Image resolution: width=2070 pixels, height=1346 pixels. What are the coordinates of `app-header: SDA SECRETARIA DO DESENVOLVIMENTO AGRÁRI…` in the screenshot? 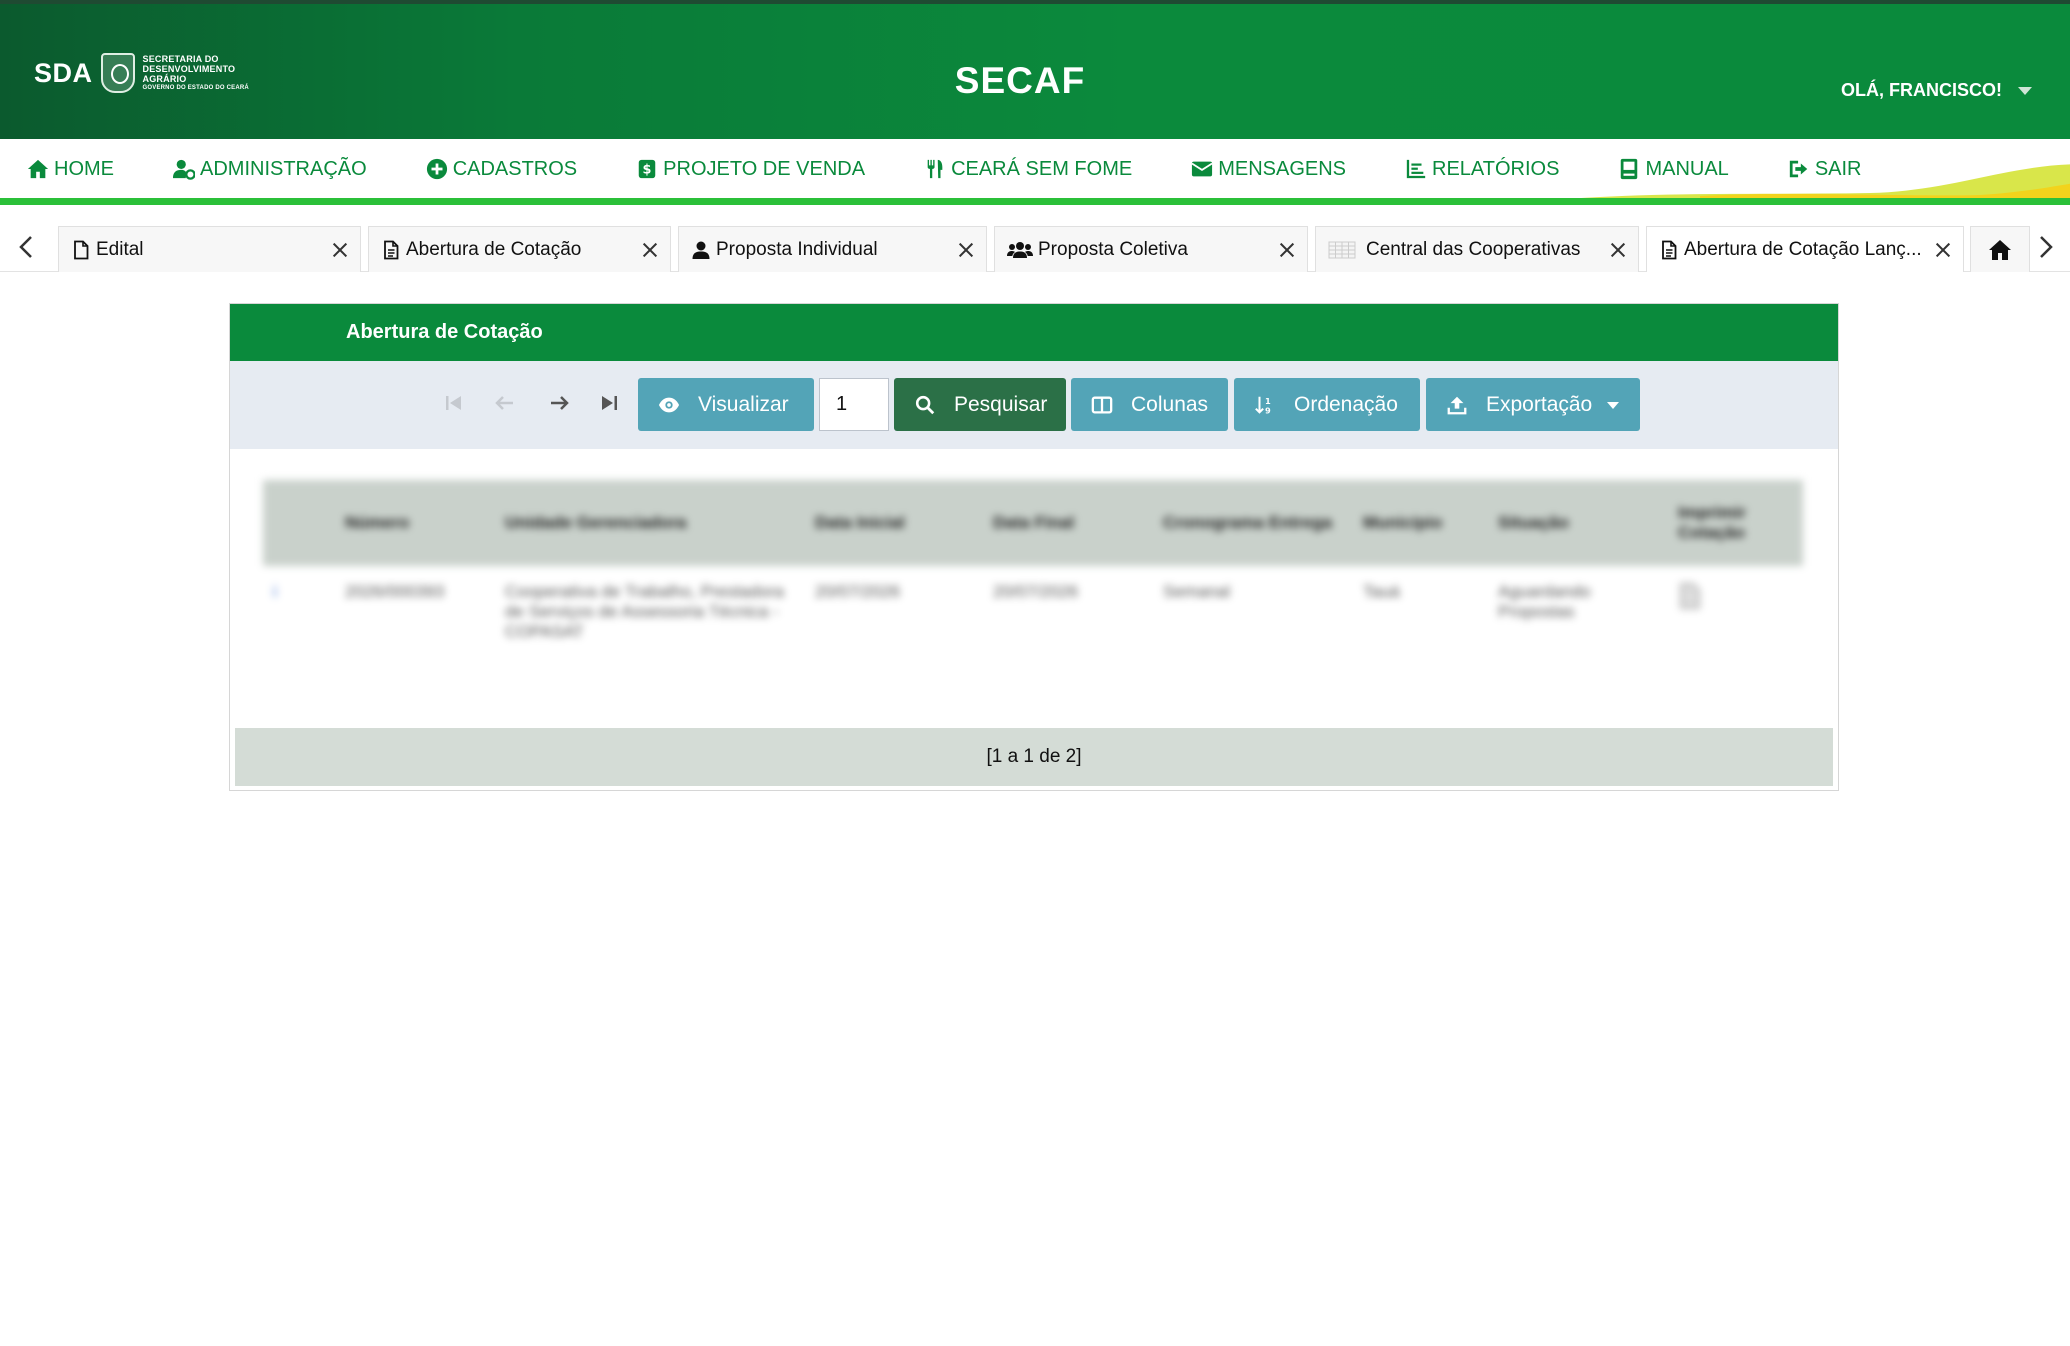 It's located at (1035, 69).